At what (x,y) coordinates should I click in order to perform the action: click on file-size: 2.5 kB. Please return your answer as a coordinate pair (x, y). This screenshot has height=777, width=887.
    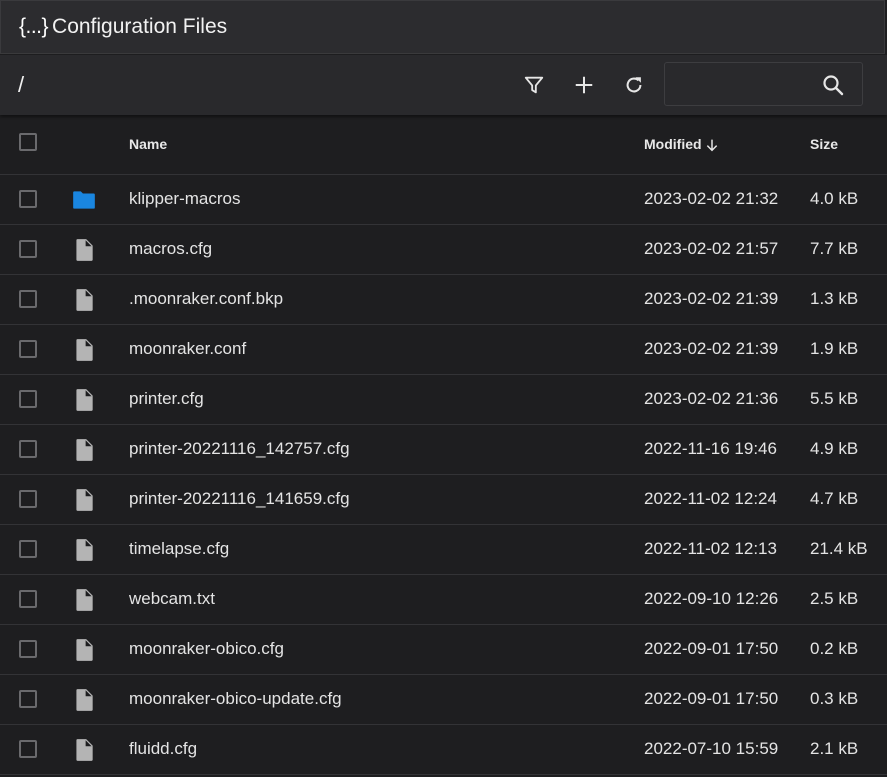
    Looking at the image, I should click on (834, 598).